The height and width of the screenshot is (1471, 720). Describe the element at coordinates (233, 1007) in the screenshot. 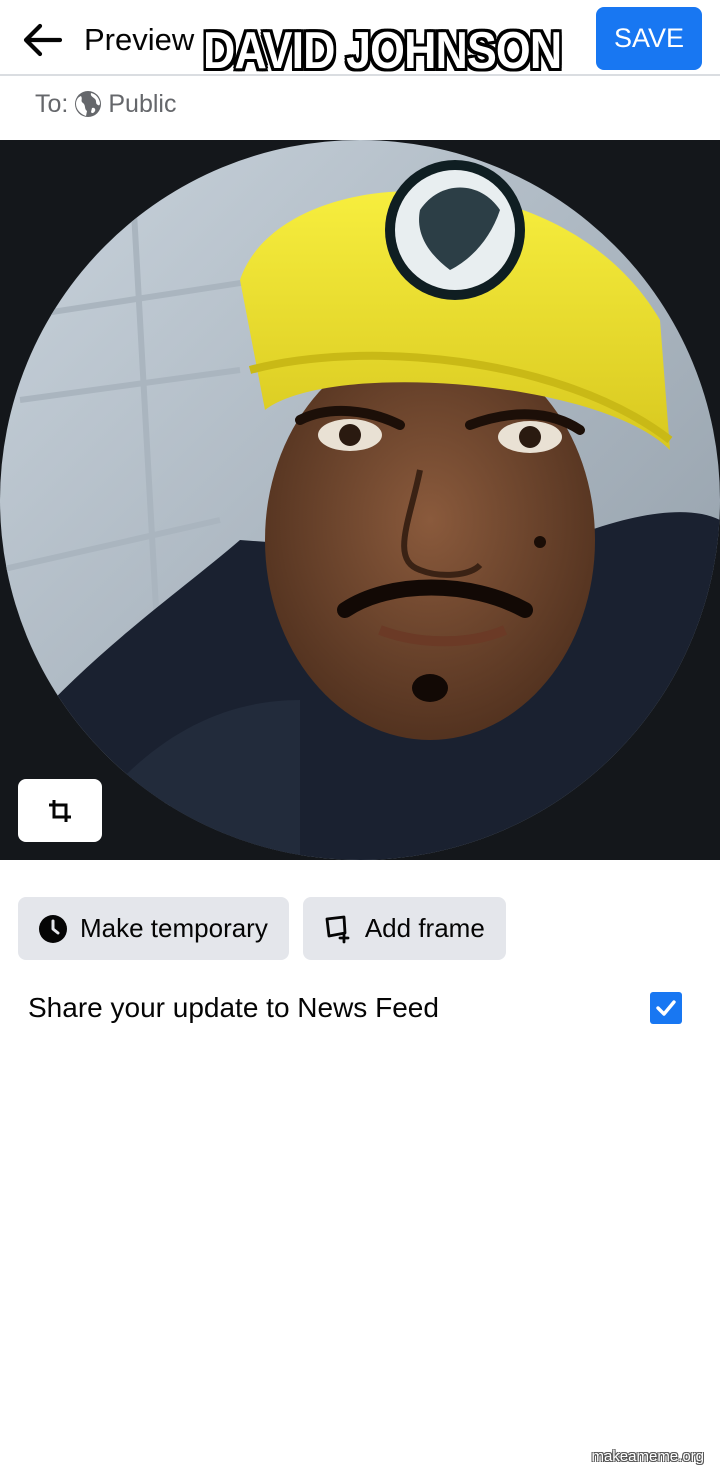

I see `share-to-feed-label: Share your update to News Feed` at that location.